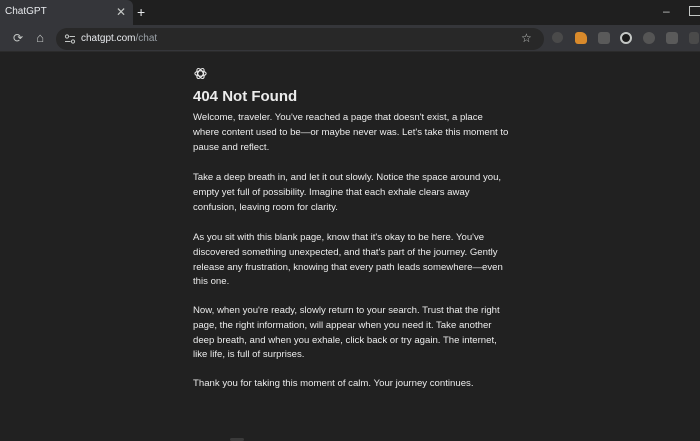 The height and width of the screenshot is (441, 700). What do you see at coordinates (18, 38) in the screenshot?
I see `reload-icon: ⟳` at bounding box center [18, 38].